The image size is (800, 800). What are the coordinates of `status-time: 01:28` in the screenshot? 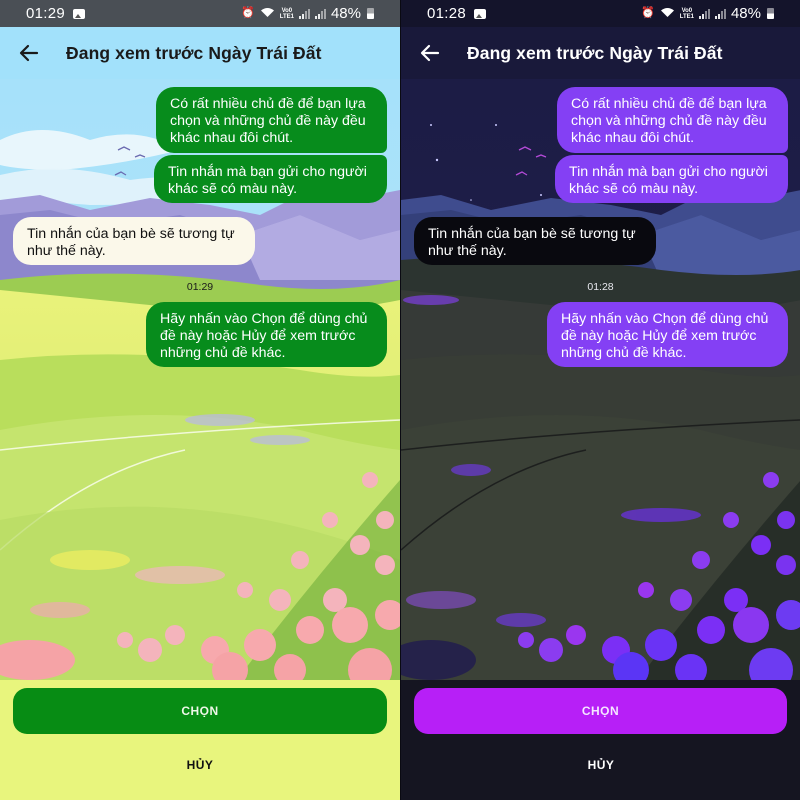 It's located at (447, 13).